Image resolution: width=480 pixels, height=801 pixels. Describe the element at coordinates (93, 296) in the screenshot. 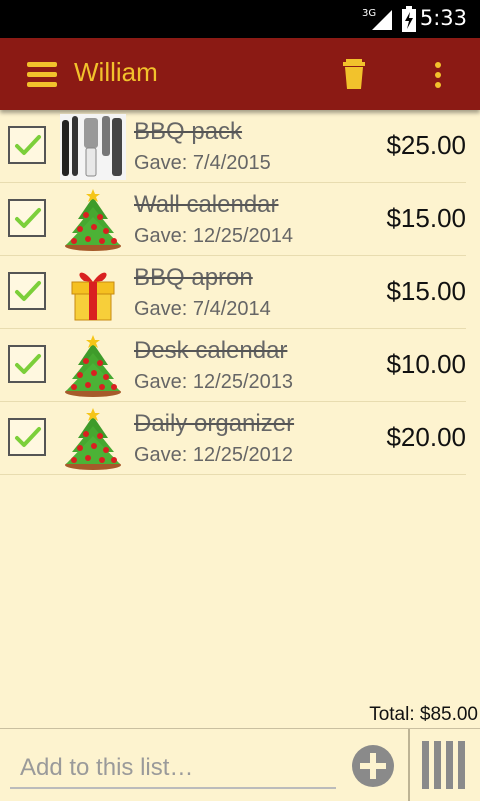

I see `gift-box-icon` at that location.